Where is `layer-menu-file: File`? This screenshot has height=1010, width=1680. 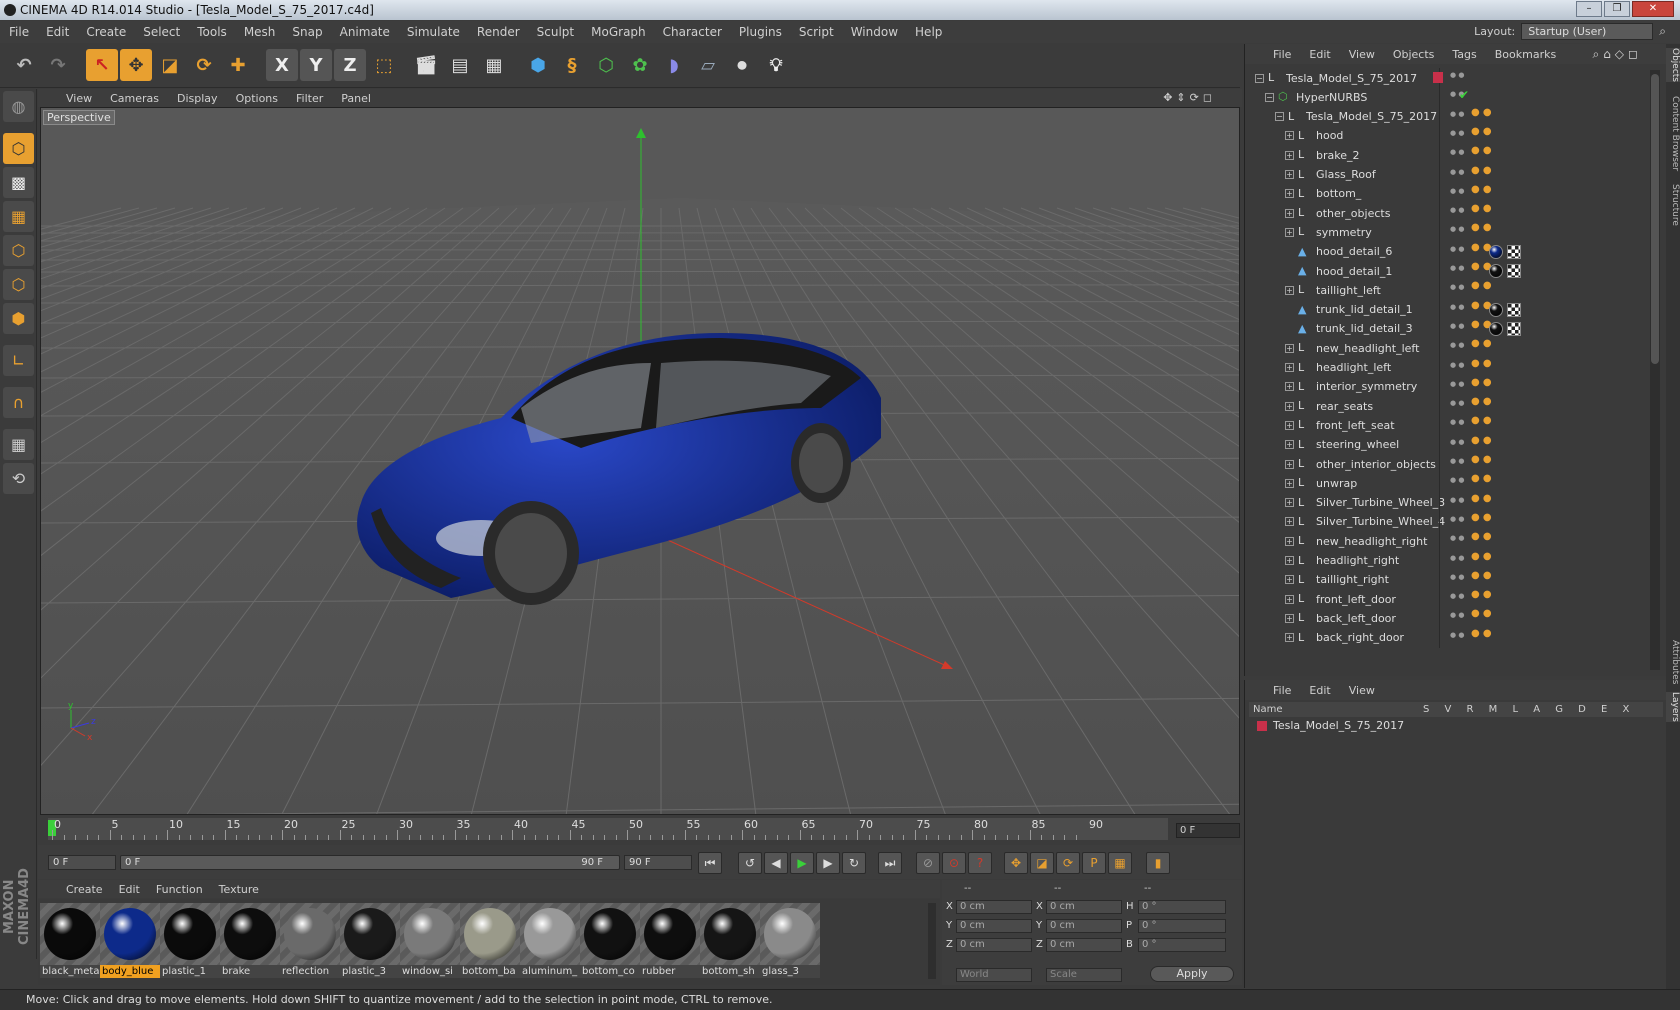 layer-menu-file: File is located at coordinates (1282, 690).